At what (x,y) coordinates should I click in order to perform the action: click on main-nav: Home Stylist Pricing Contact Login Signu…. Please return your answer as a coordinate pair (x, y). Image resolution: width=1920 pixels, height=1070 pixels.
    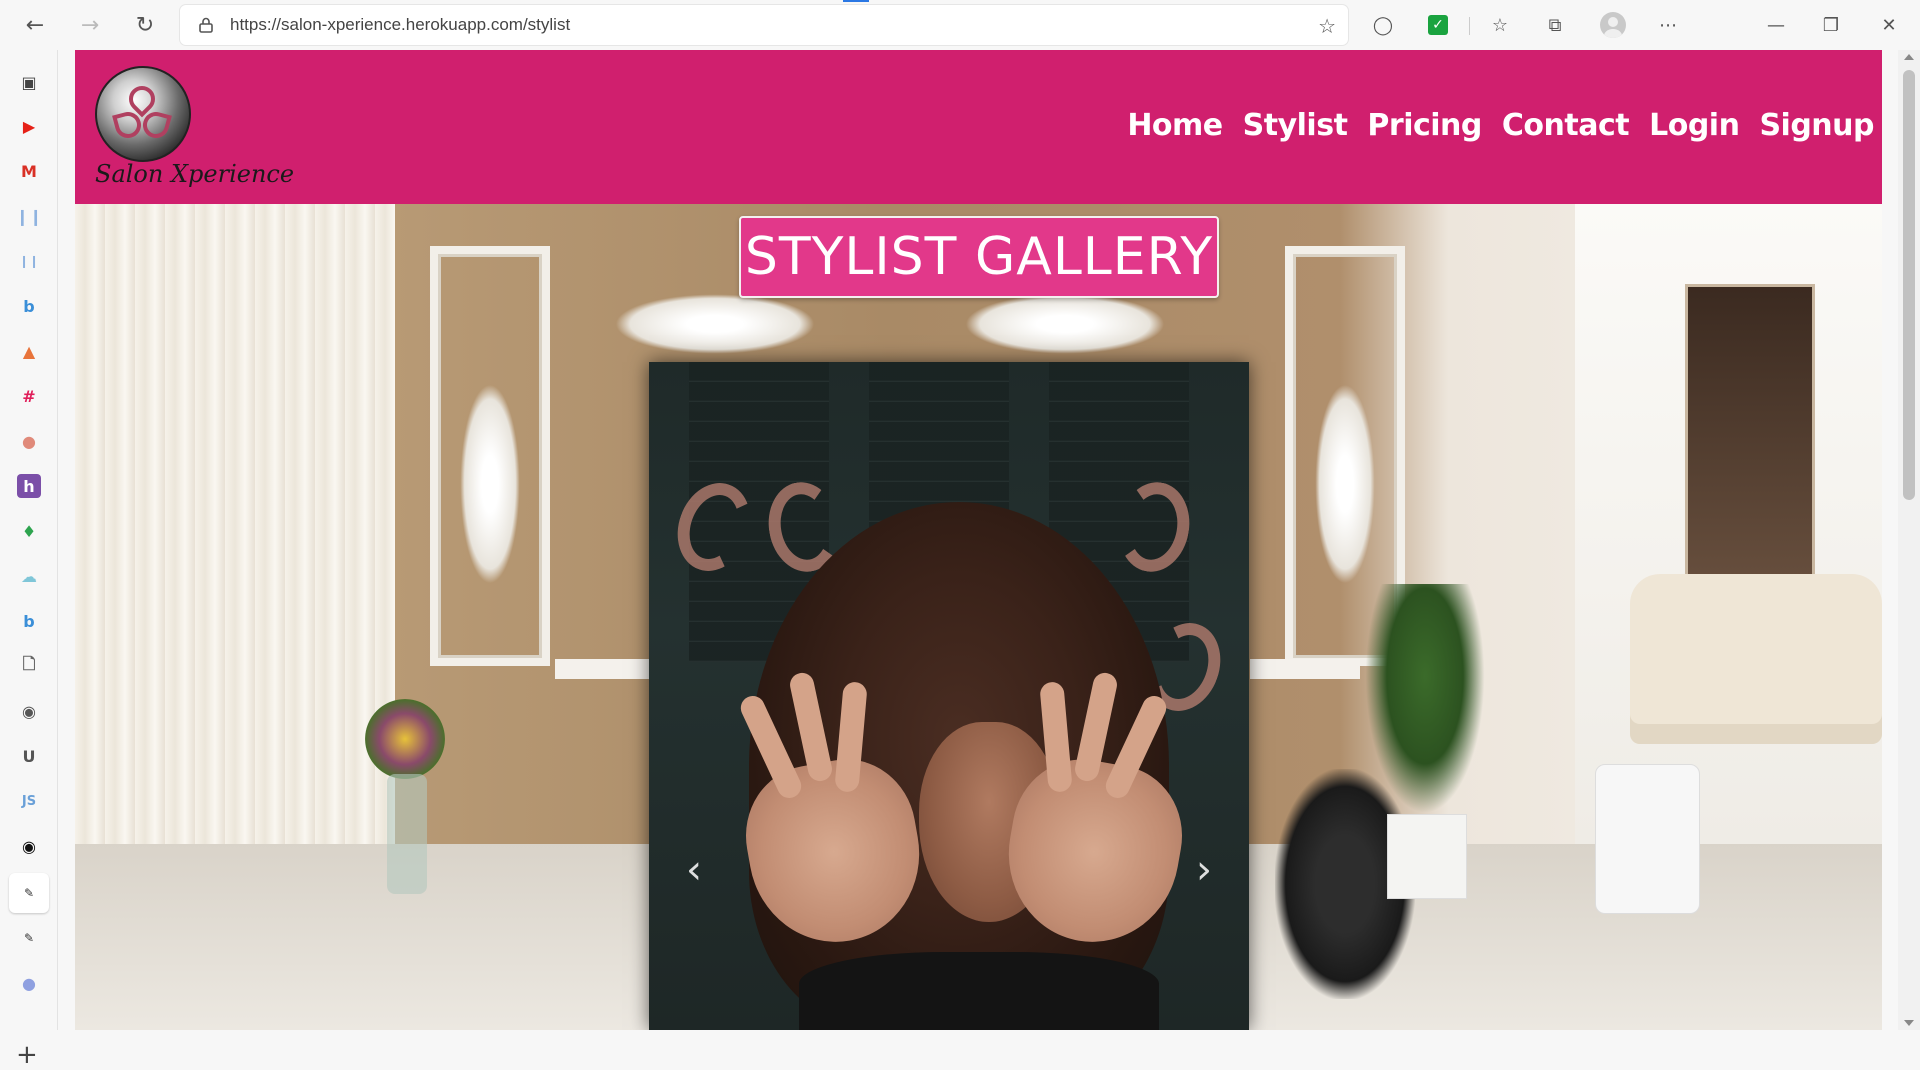
    Looking at the image, I should click on (1500, 125).